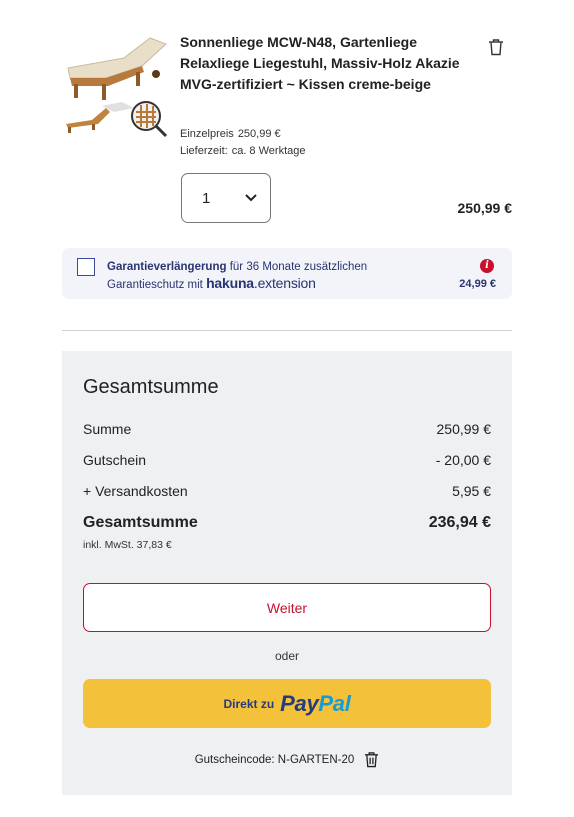  Describe the element at coordinates (287, 460) in the screenshot. I see `summary-row-coupon: Gutschein - 20,00 €` at that location.